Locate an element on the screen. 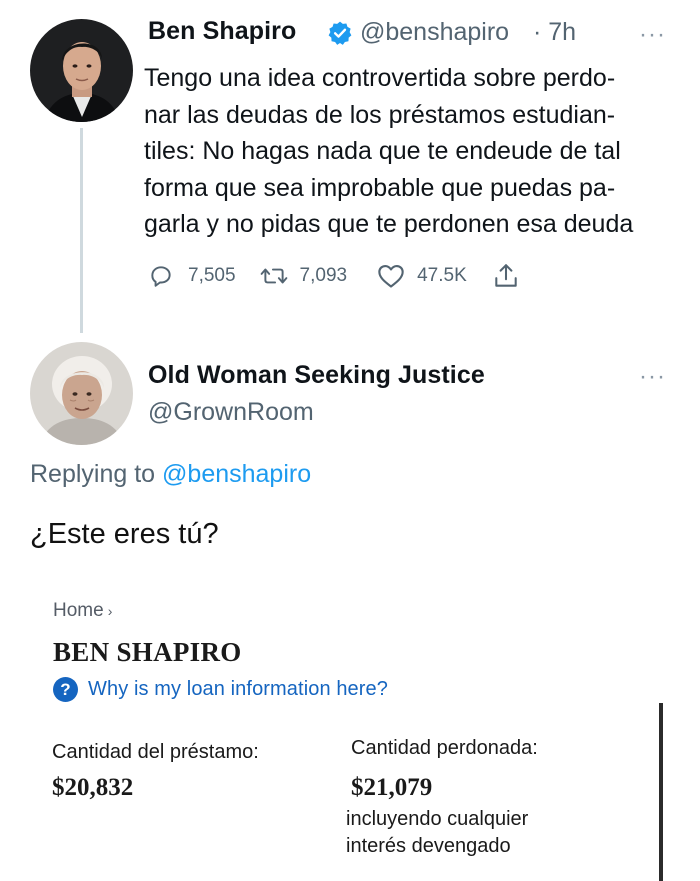 The height and width of the screenshot is (881, 700). breadcrumb: Home › is located at coordinates (82, 611).